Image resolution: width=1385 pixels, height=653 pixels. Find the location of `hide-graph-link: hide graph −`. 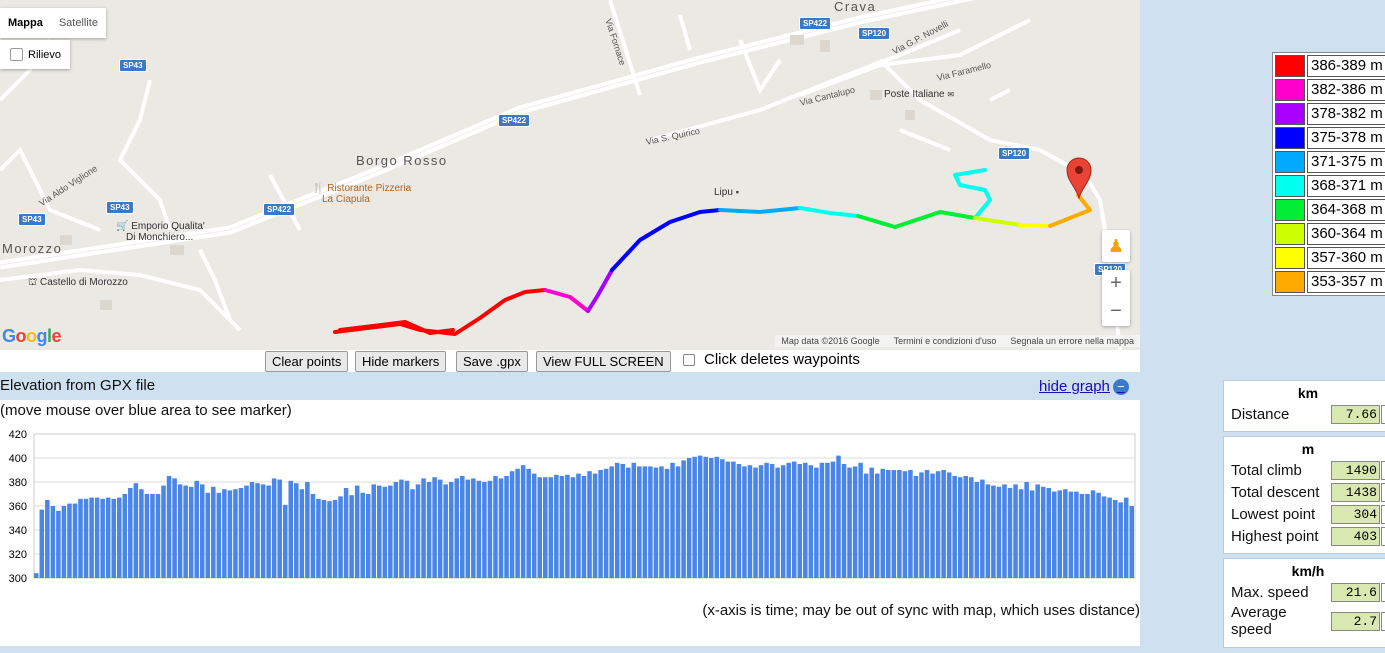

hide-graph-link: hide graph − is located at coordinates (1084, 386).